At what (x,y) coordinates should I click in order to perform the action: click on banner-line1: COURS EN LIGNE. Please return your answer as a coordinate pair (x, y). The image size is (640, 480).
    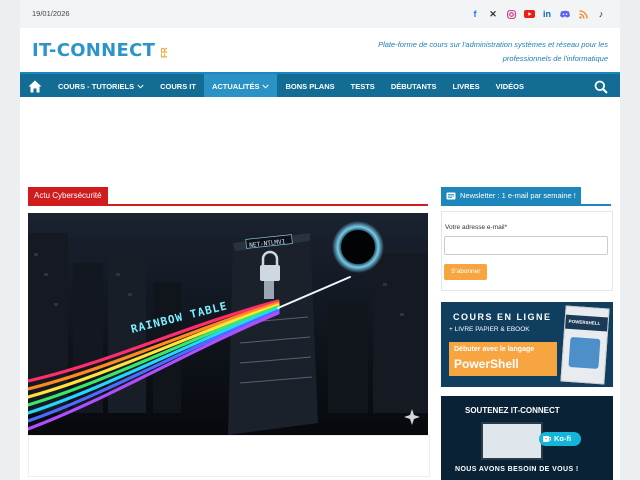
    Looking at the image, I should click on (502, 317).